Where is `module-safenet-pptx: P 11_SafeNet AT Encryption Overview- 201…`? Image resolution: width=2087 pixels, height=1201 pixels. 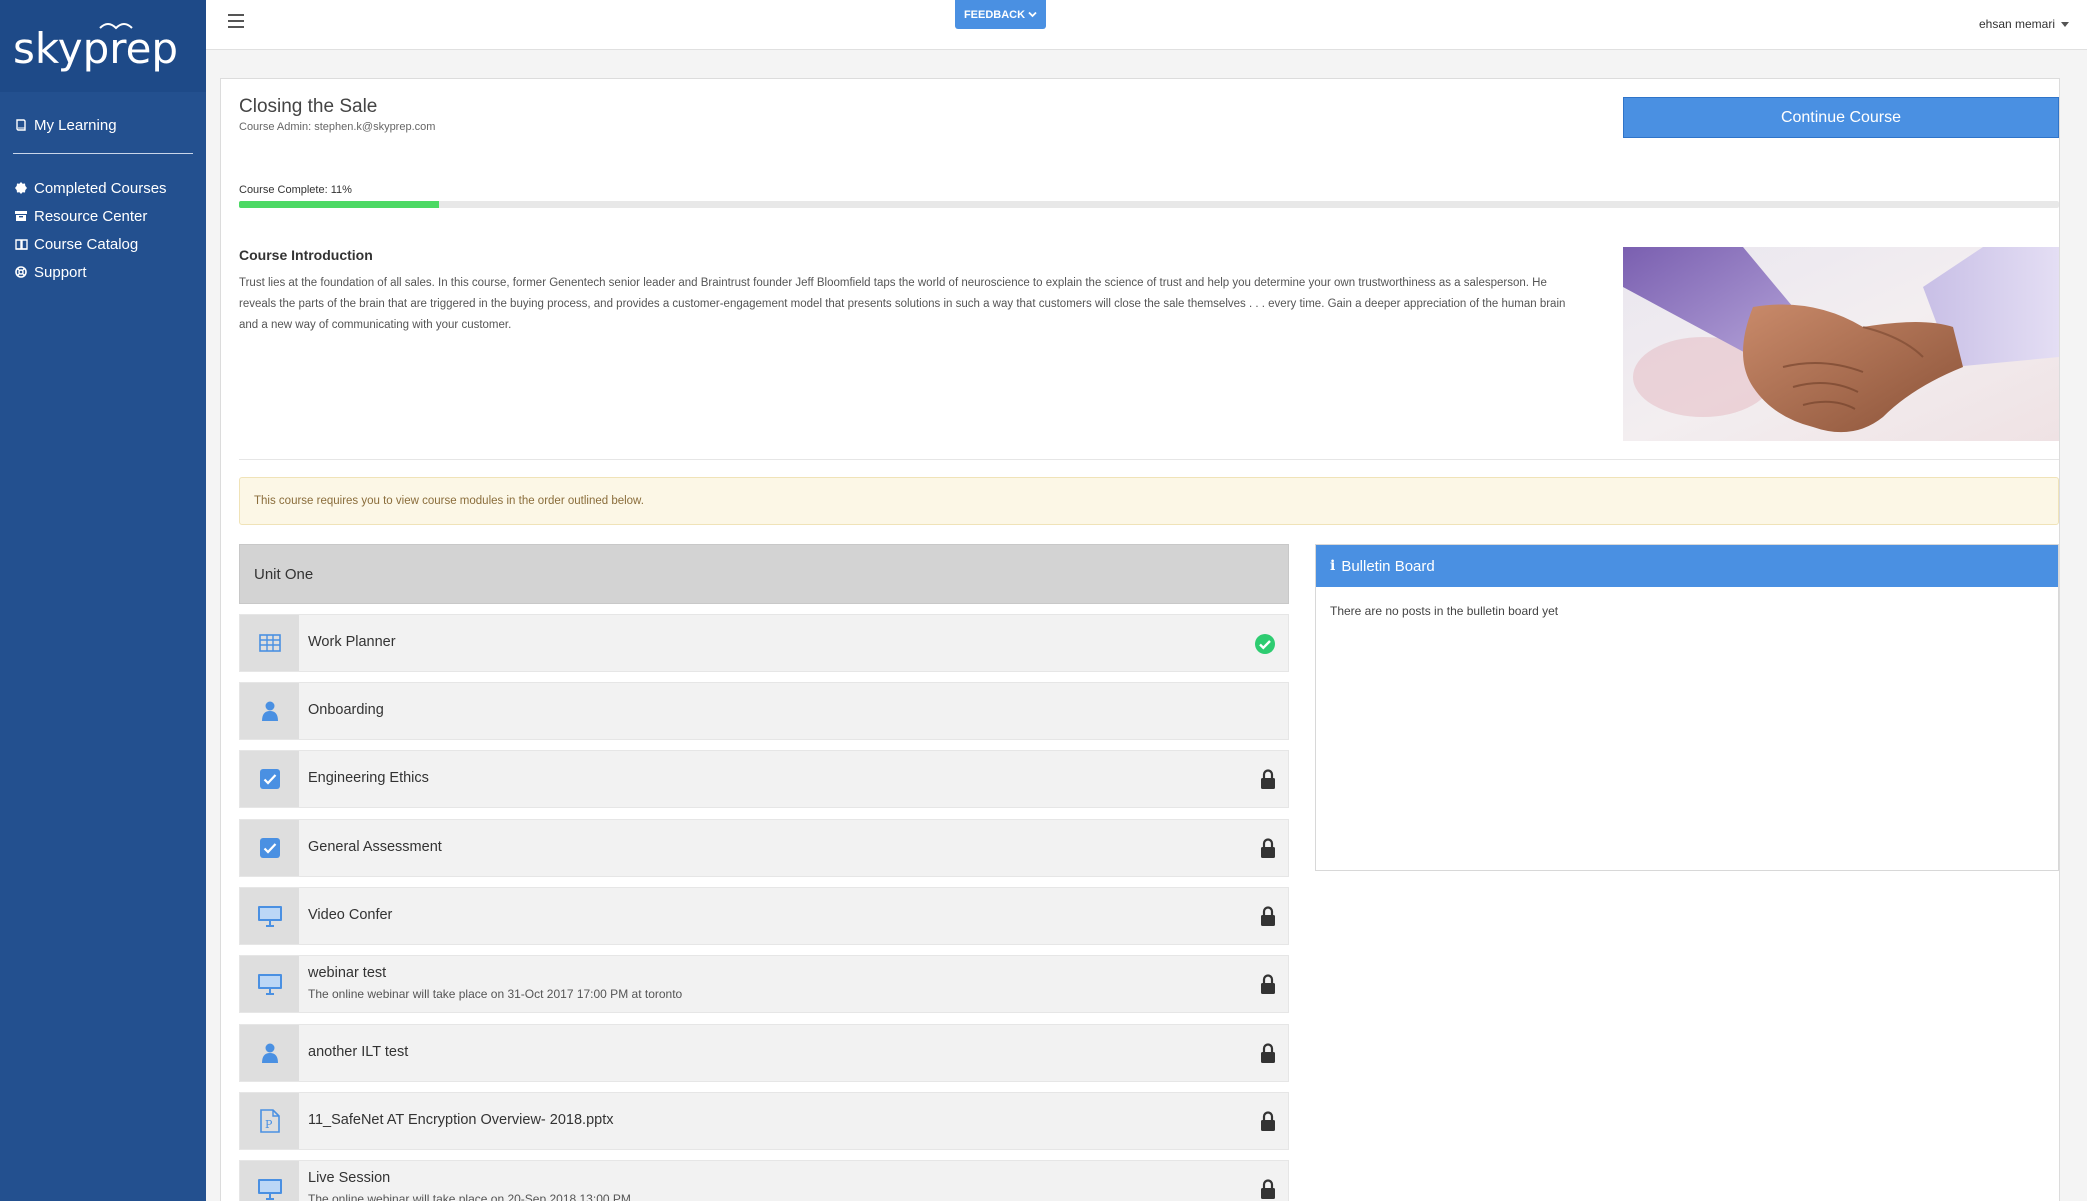
module-safenet-pptx: P 11_SafeNet AT Encryption Overview- 201… is located at coordinates (764, 1121).